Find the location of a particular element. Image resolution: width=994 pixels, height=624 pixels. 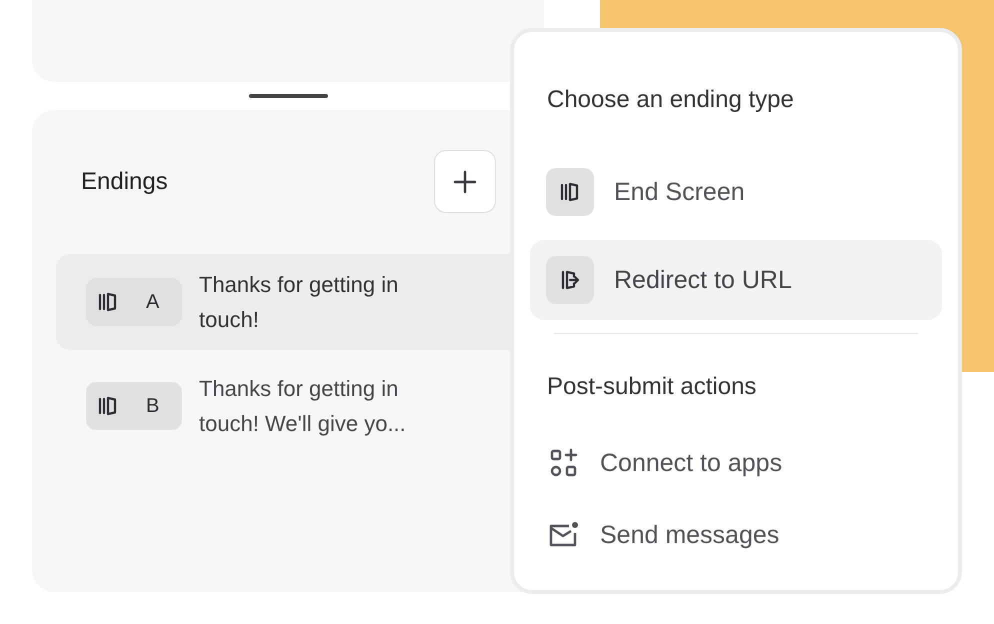

mail-icon is located at coordinates (564, 535).